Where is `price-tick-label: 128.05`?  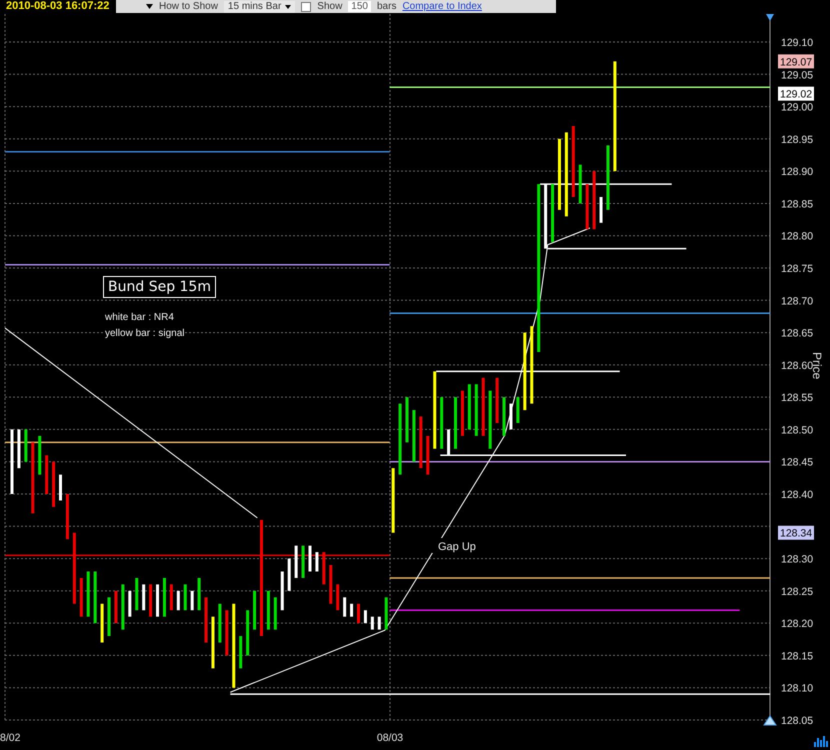
price-tick-label: 128.05 is located at coordinates (797, 721).